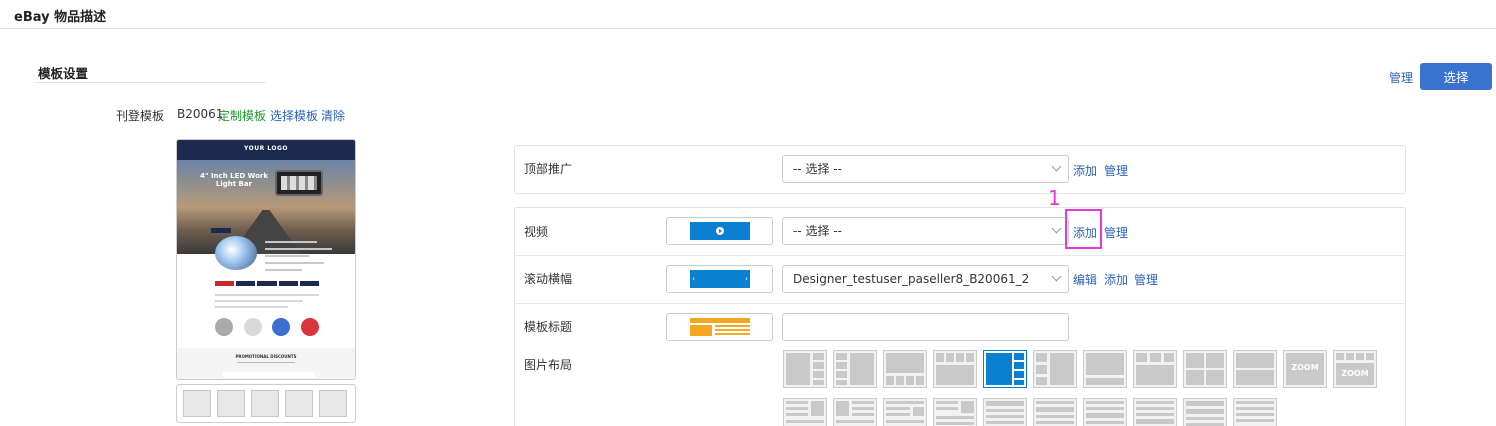 This screenshot has height=426, width=1496. I want to click on preview-description, so click(267, 301).